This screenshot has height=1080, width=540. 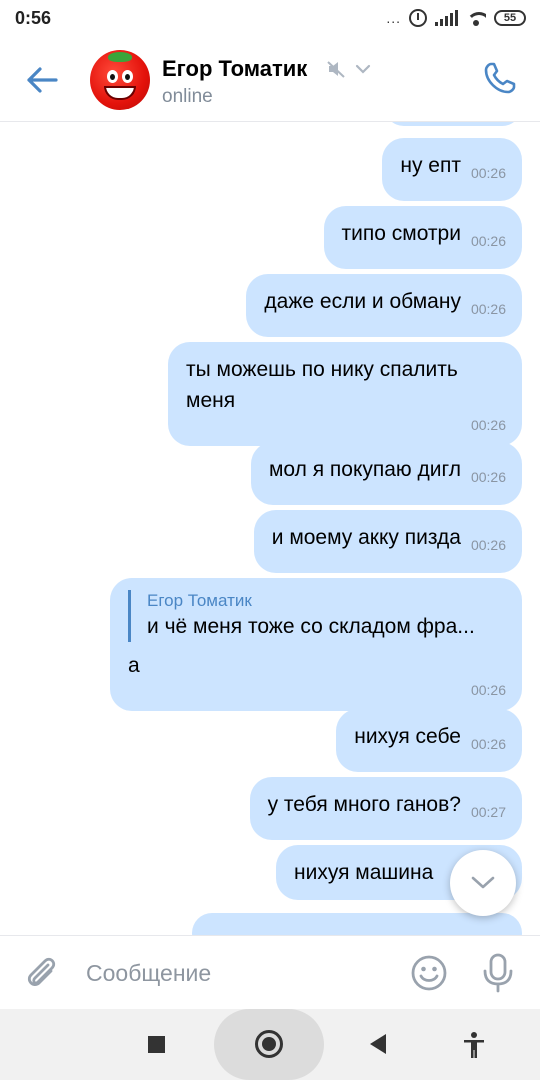 What do you see at coordinates (187, 96) in the screenshot?
I see `contact-status: online` at bounding box center [187, 96].